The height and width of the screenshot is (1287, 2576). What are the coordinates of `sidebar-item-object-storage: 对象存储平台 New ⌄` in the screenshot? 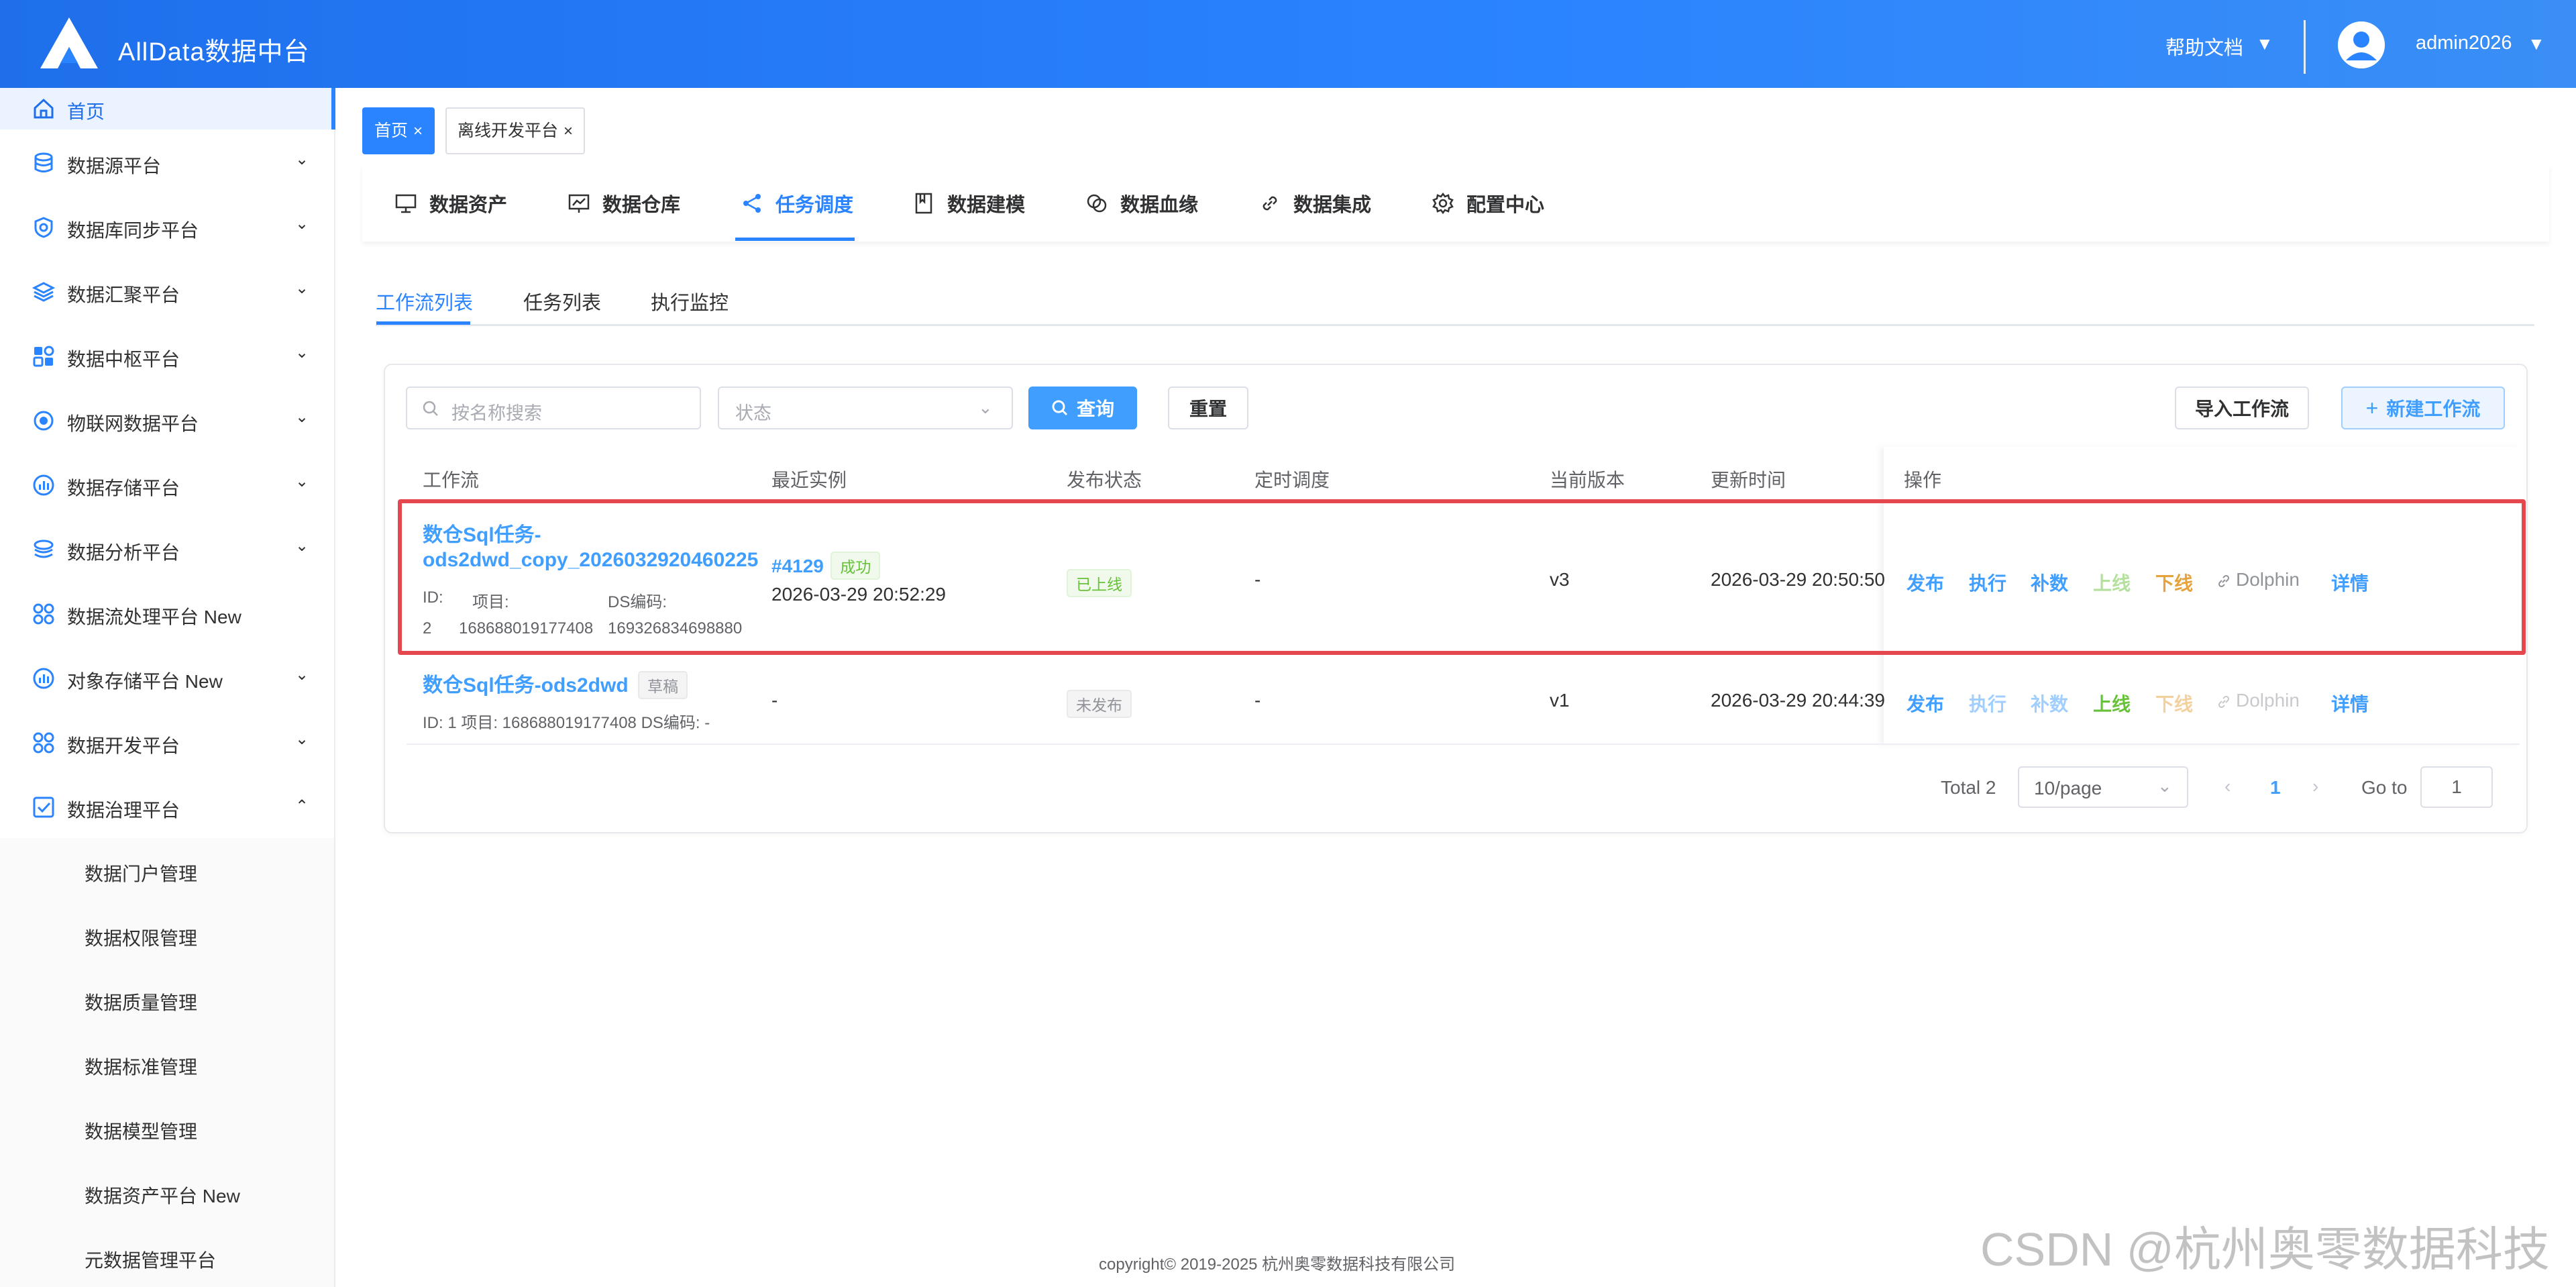 It's located at (167, 677).